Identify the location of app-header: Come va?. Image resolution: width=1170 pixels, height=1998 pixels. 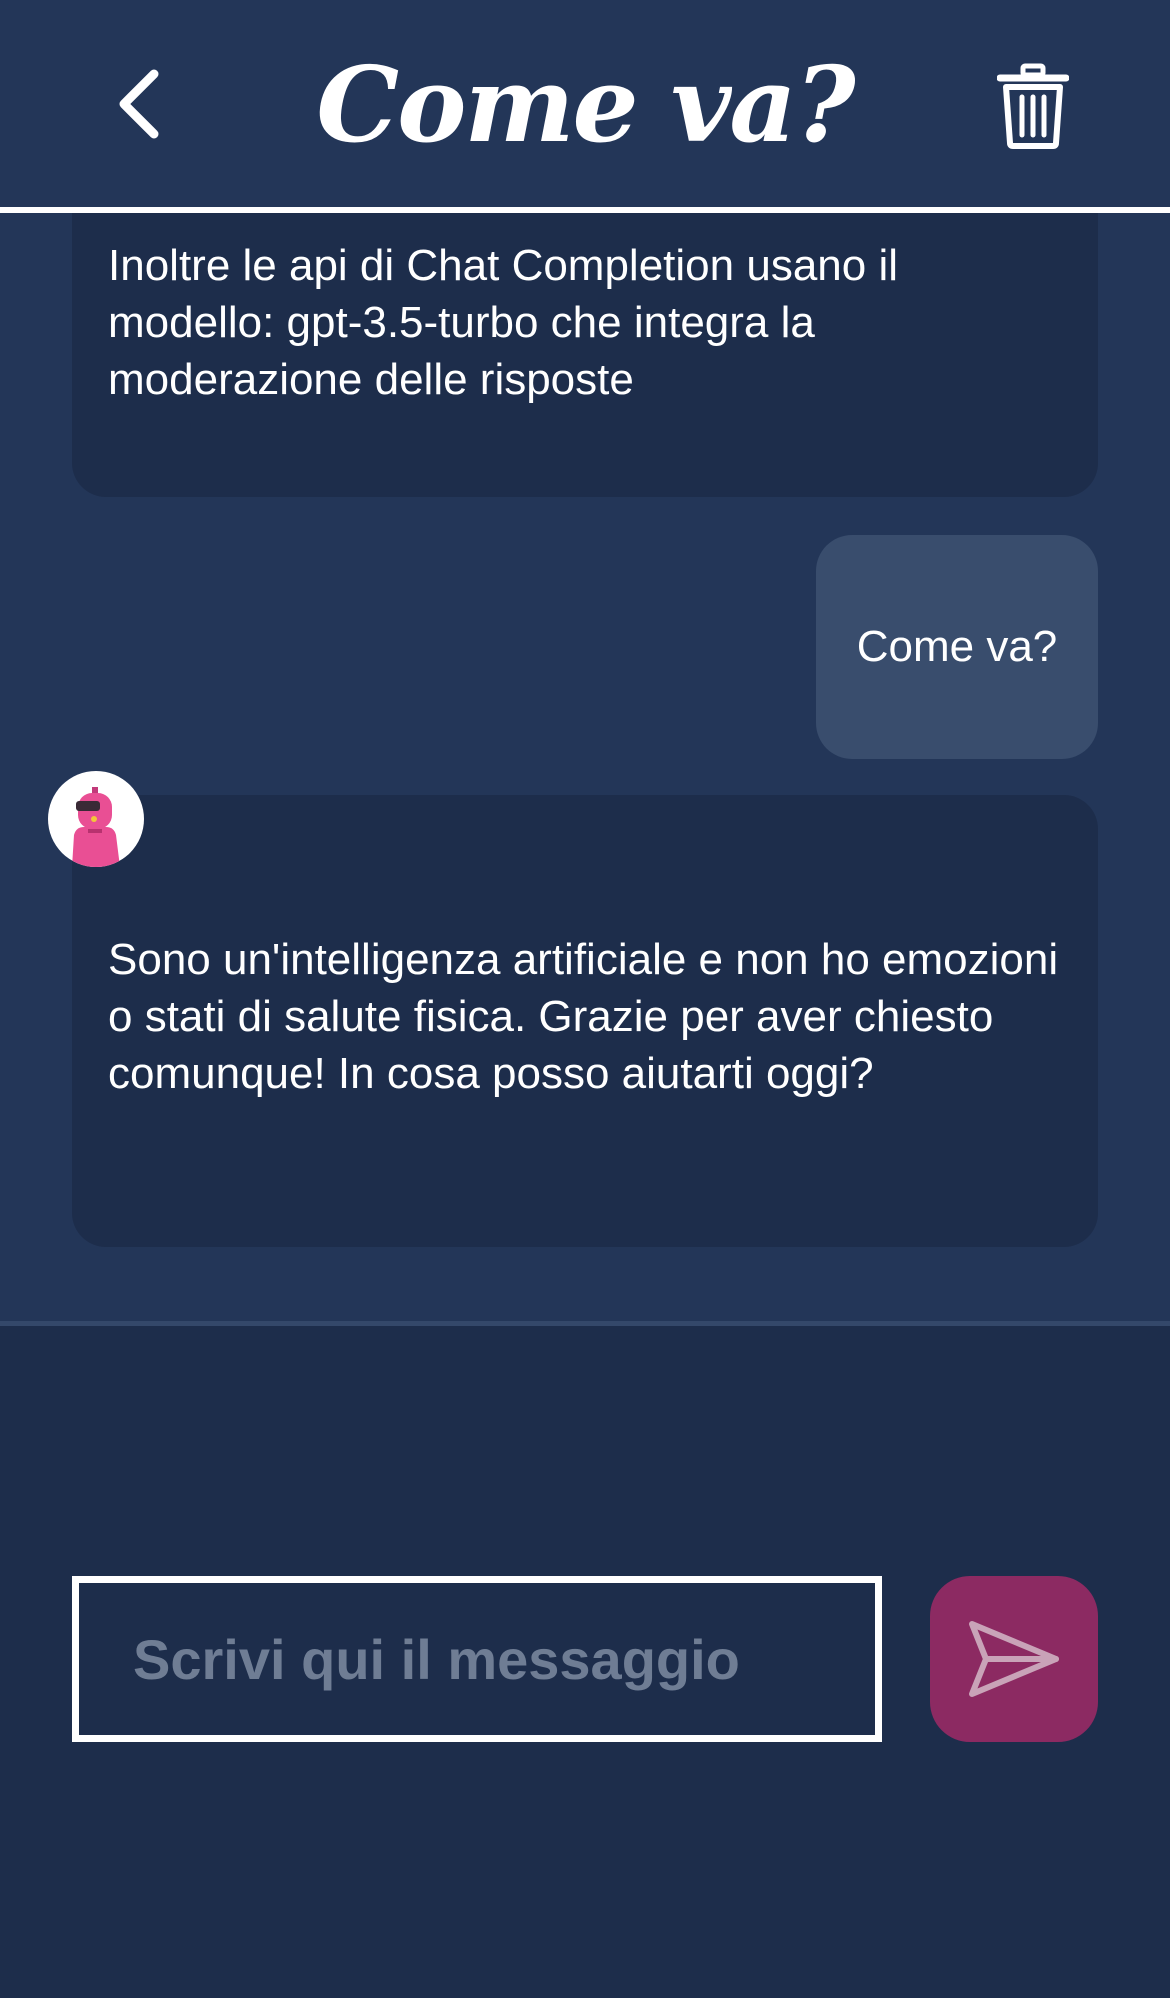
(585, 103).